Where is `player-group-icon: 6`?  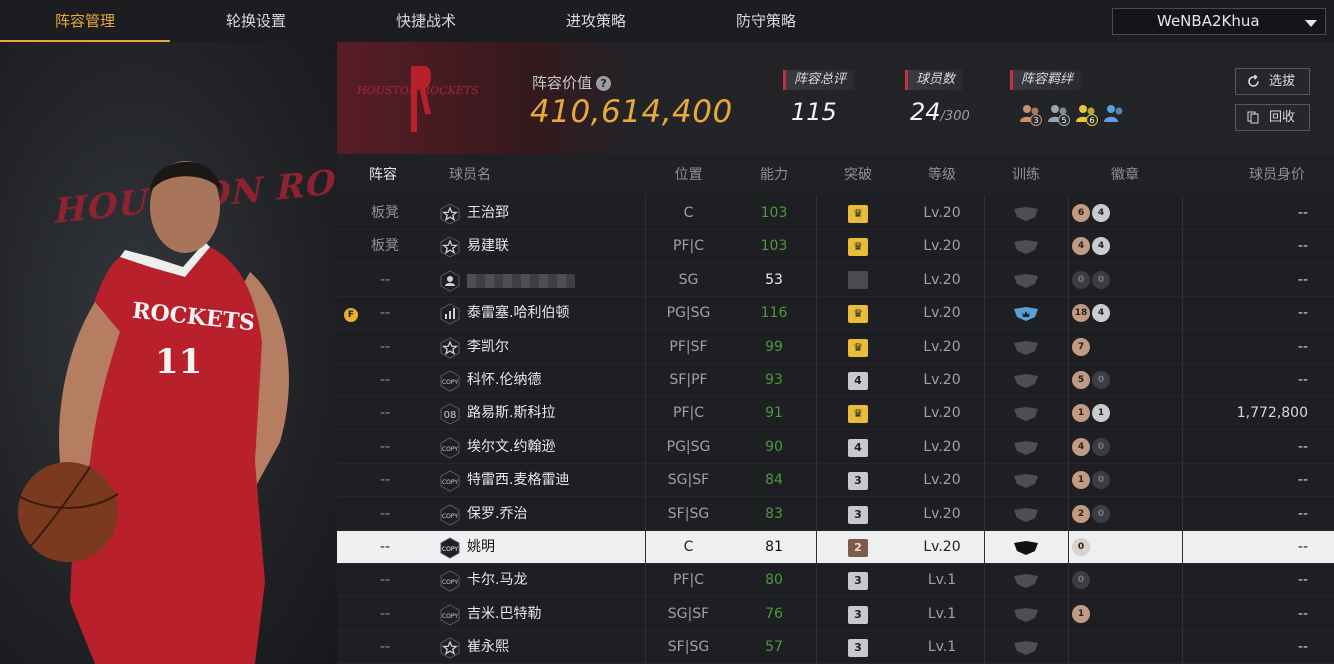 player-group-icon: 6 is located at coordinates (1087, 114).